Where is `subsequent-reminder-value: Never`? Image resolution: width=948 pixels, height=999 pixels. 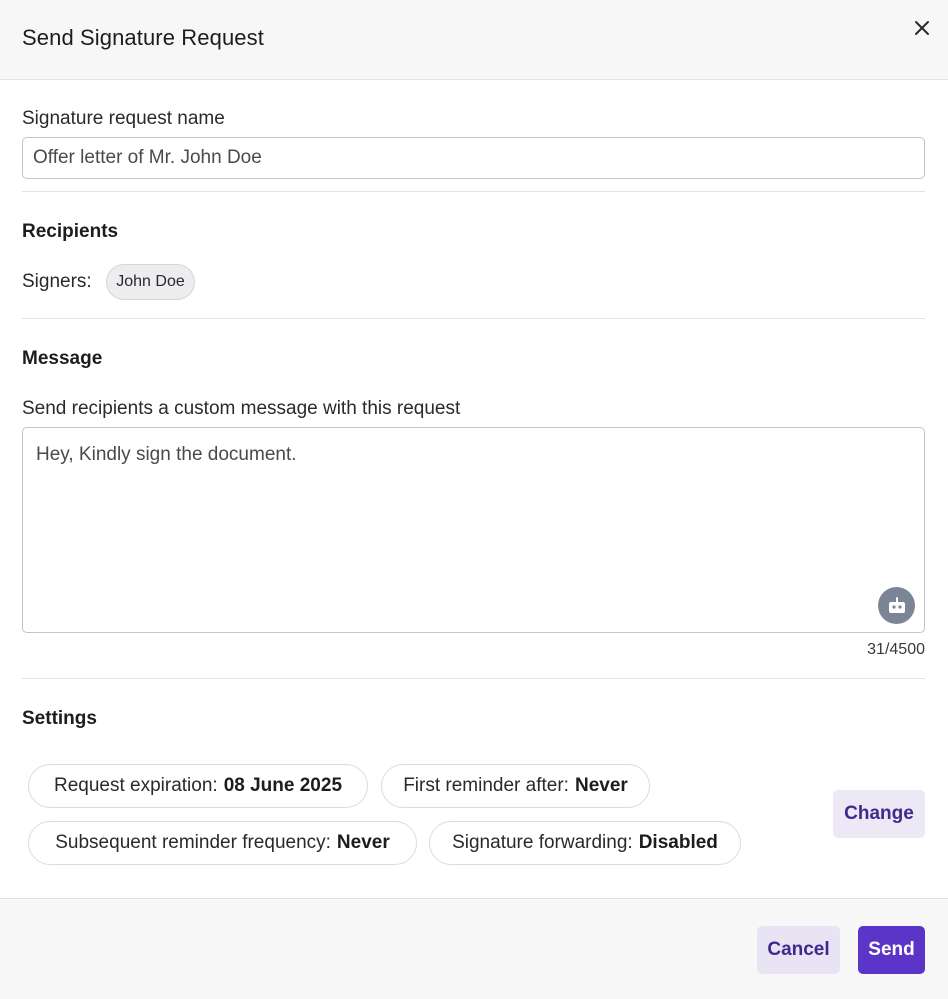 subsequent-reminder-value: Never is located at coordinates (363, 842).